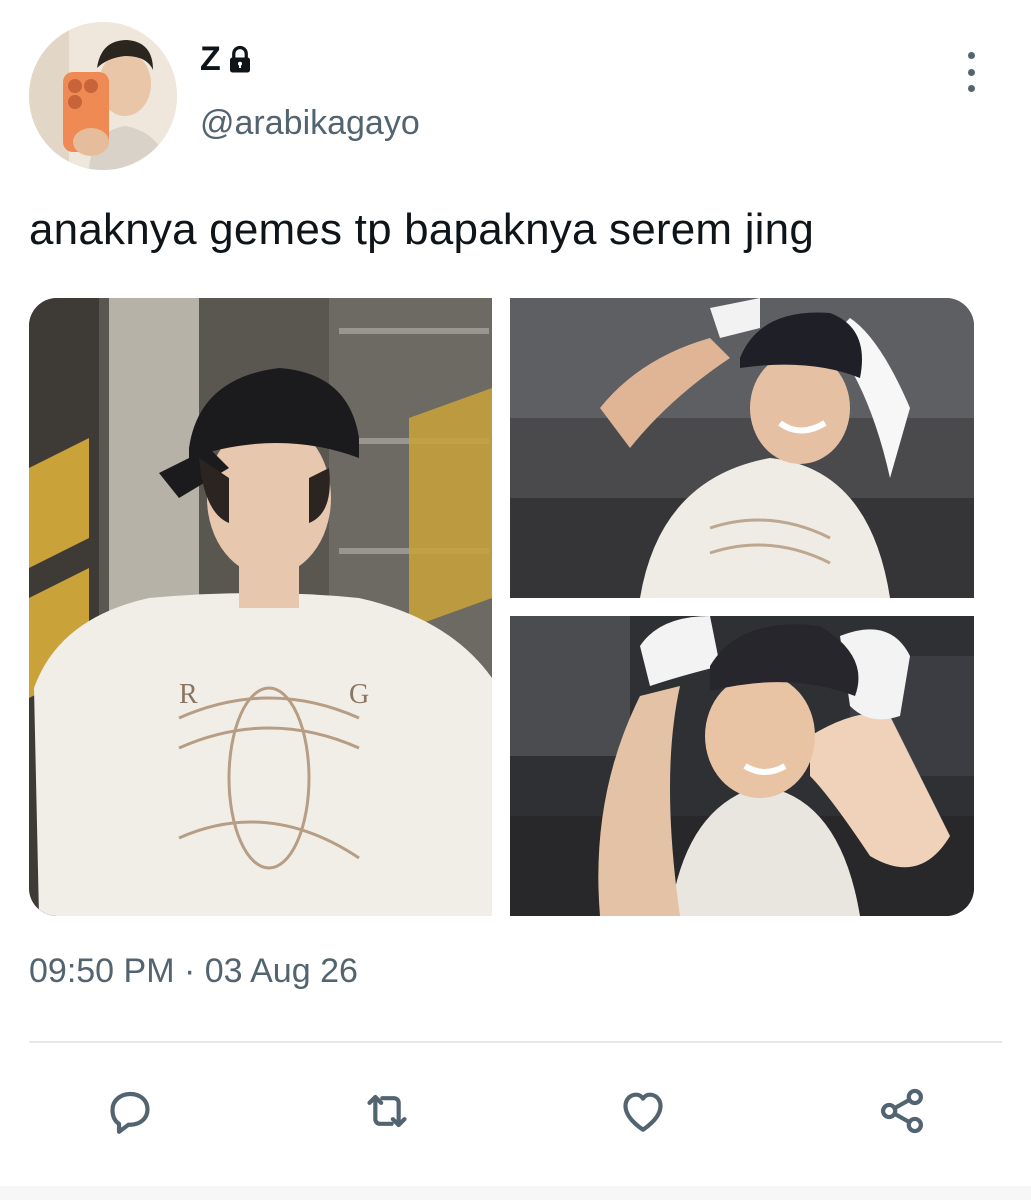 This screenshot has width=1031, height=1200. Describe the element at coordinates (188, 694) in the screenshot. I see `svg-text: R` at that location.